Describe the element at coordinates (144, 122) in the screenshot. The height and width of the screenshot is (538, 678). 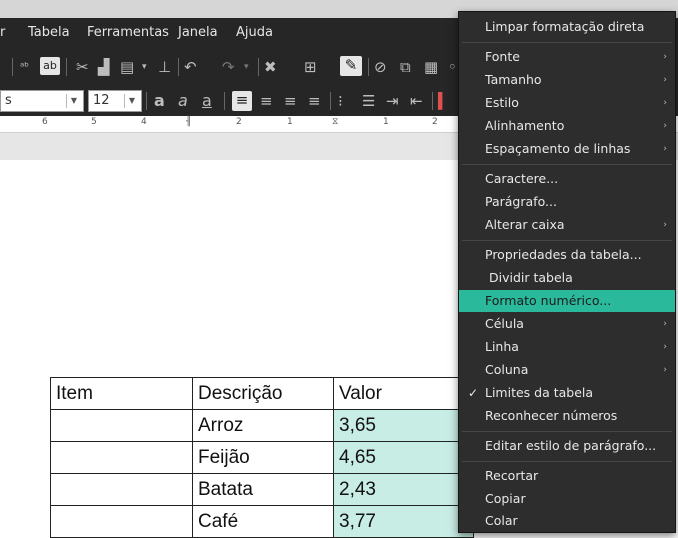
I see `ruler-label: 4` at that location.